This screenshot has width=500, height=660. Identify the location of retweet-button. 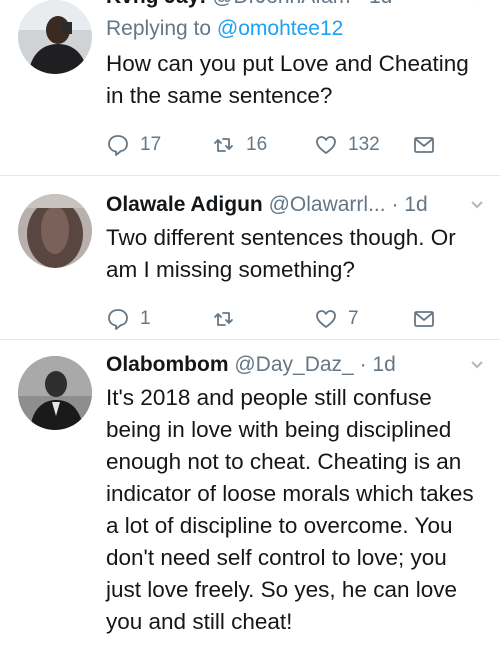
(229, 319).